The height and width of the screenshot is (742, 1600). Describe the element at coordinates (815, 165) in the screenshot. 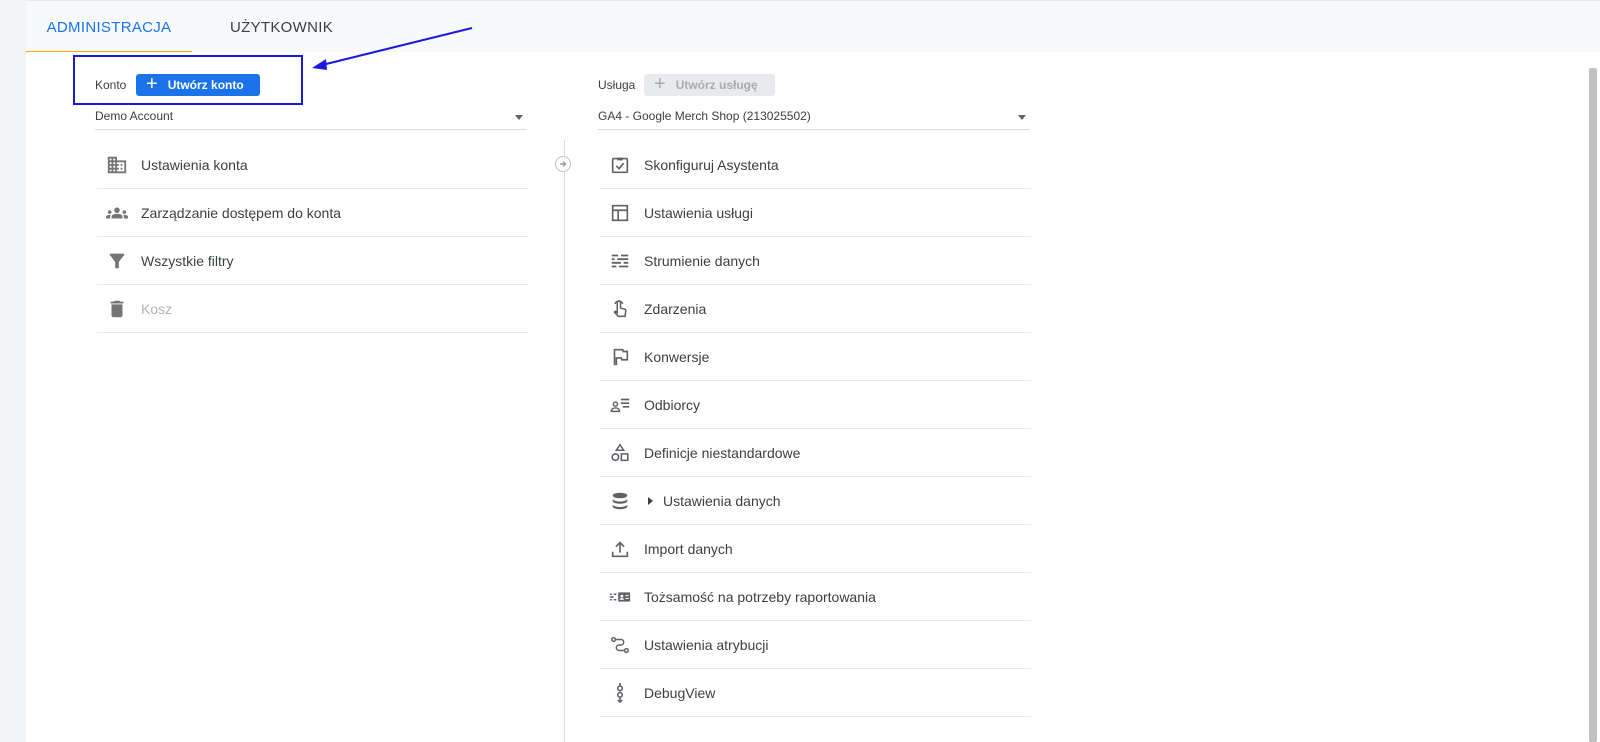

I see `menu-item-skonfiguruj-asystenta: Skonfiguruj Asystenta` at that location.